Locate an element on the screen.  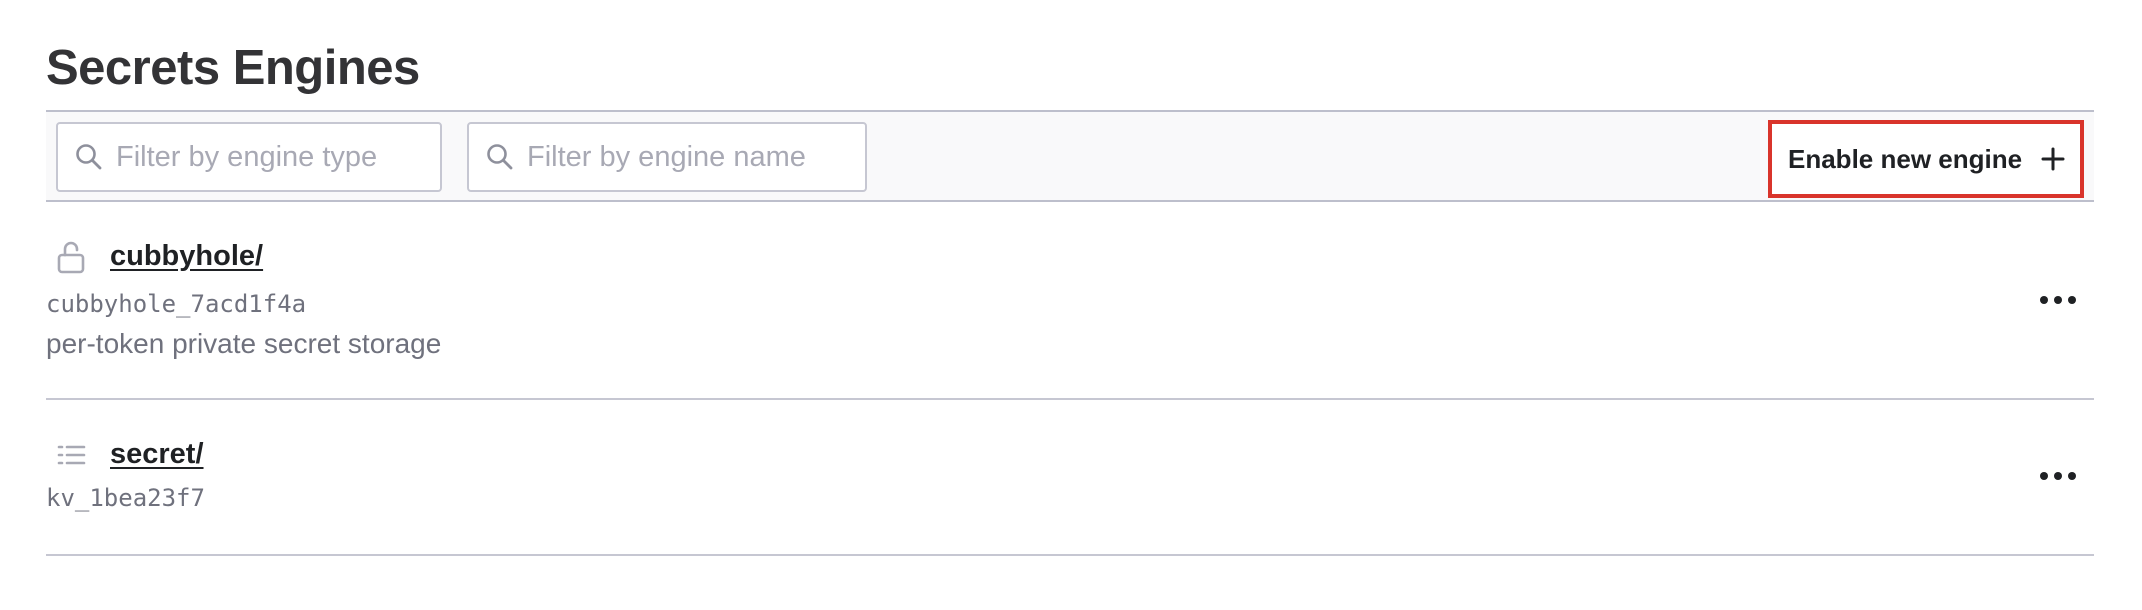
list-icon is located at coordinates (71, 455).